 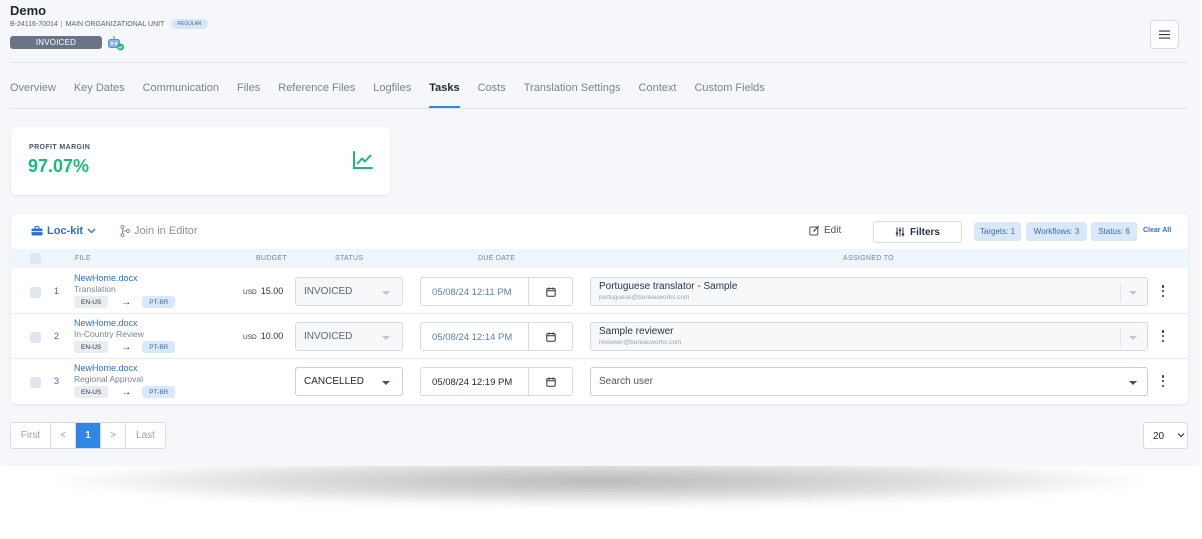 I want to click on pagination-last: Last, so click(x=145, y=435).